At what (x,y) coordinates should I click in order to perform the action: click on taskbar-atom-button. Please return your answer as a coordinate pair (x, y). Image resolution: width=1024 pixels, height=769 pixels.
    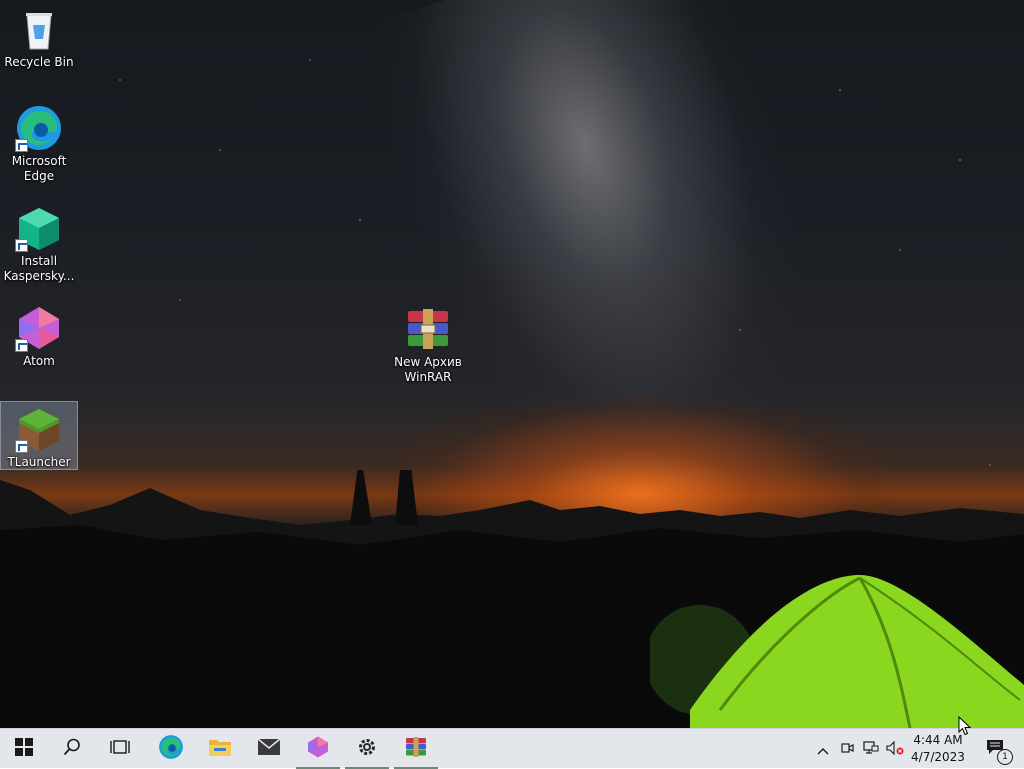
    Looking at the image, I should click on (318, 749).